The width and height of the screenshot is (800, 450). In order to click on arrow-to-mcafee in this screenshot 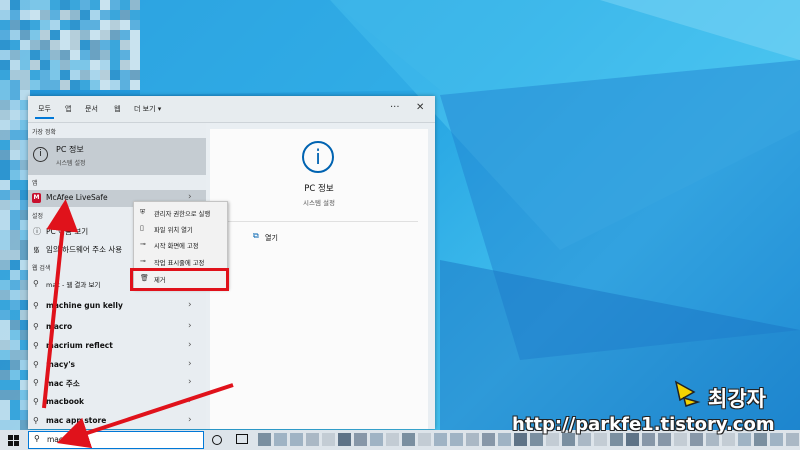, I will do `click(60, 304)`.